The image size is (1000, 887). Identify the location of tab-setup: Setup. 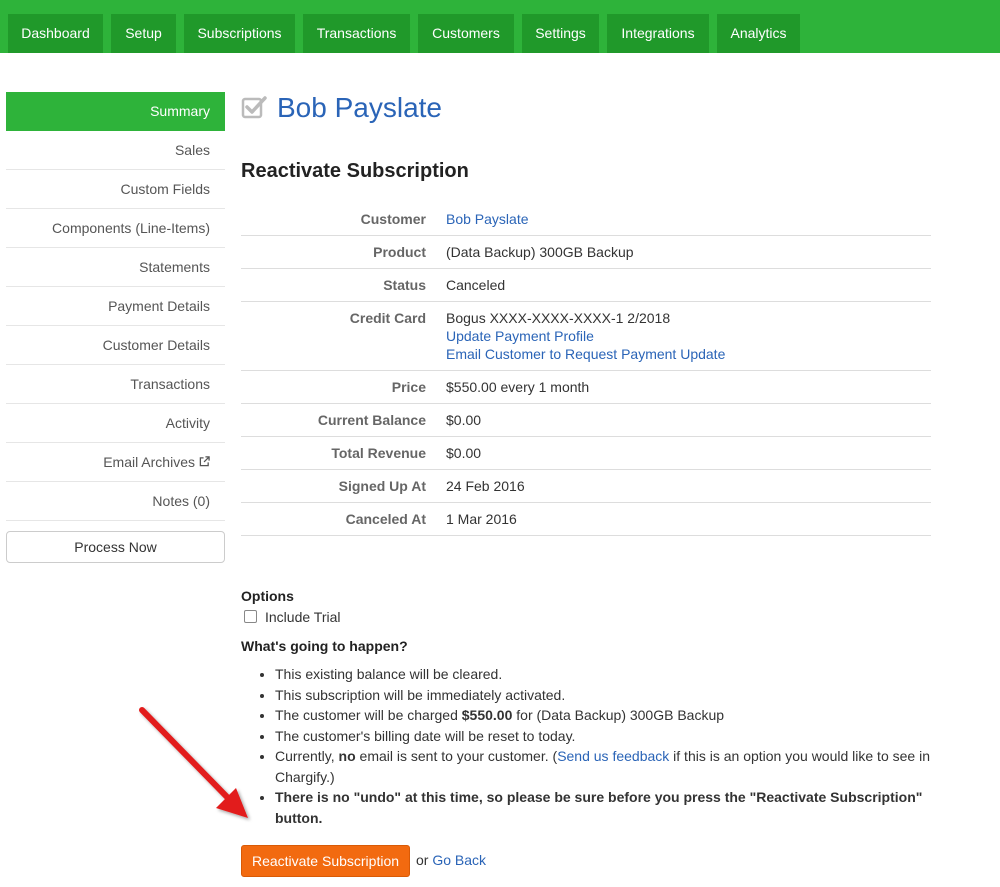
(143, 33).